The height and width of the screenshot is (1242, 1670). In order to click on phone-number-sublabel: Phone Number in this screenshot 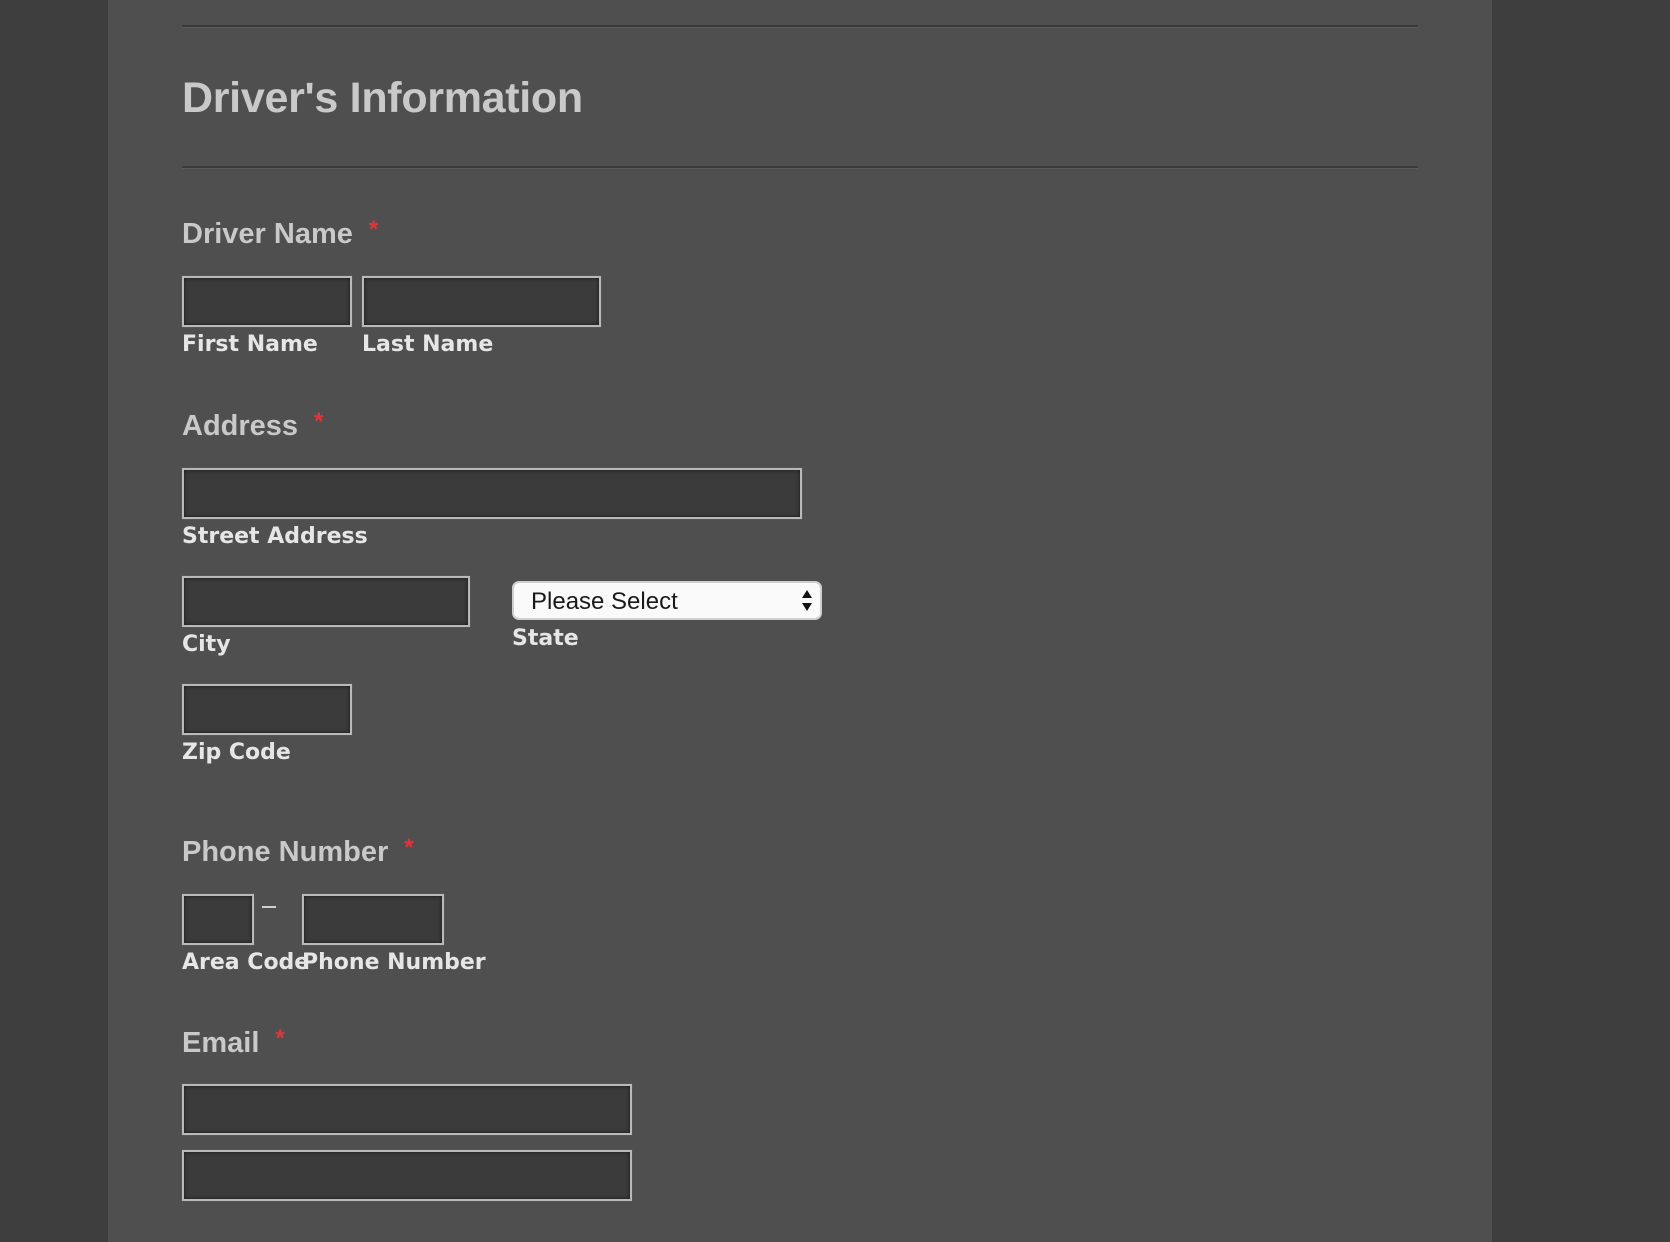, I will do `click(394, 962)`.